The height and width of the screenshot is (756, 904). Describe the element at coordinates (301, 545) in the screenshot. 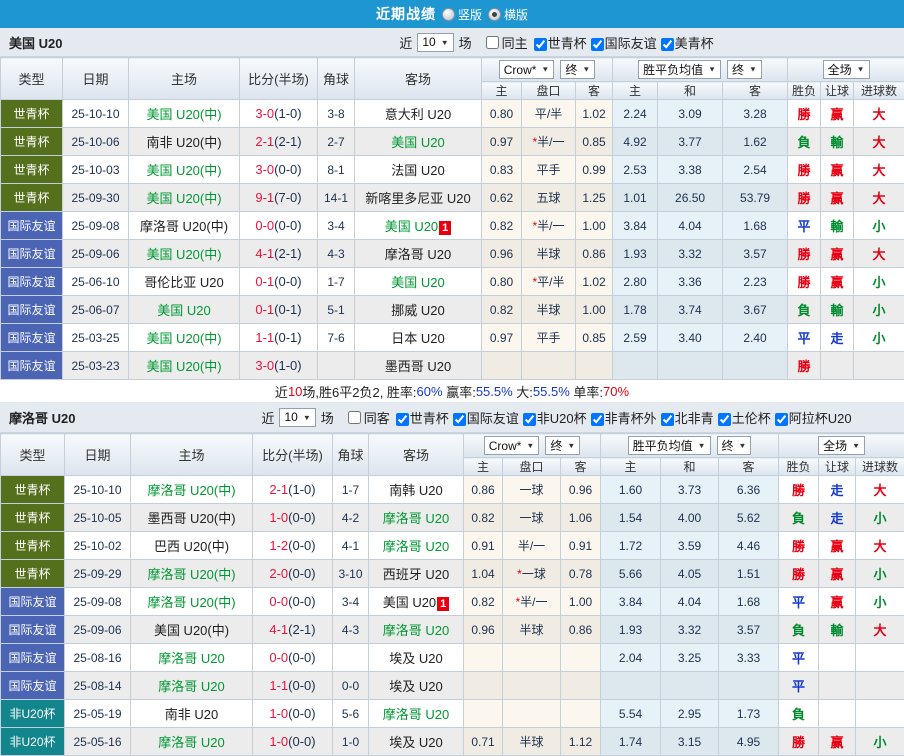

I see `half-time-score: (0-0)` at that location.